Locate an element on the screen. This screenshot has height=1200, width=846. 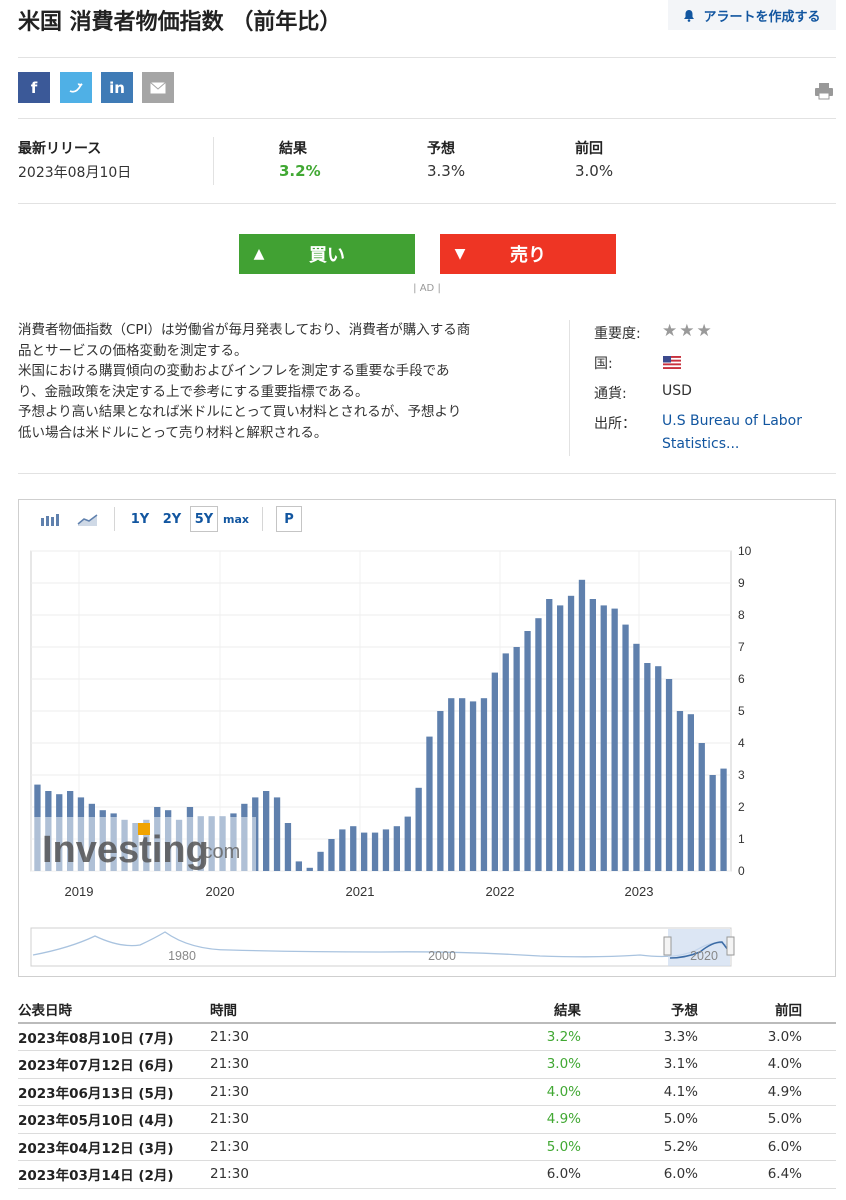
header-spacer is located at coordinates (819, 1009).